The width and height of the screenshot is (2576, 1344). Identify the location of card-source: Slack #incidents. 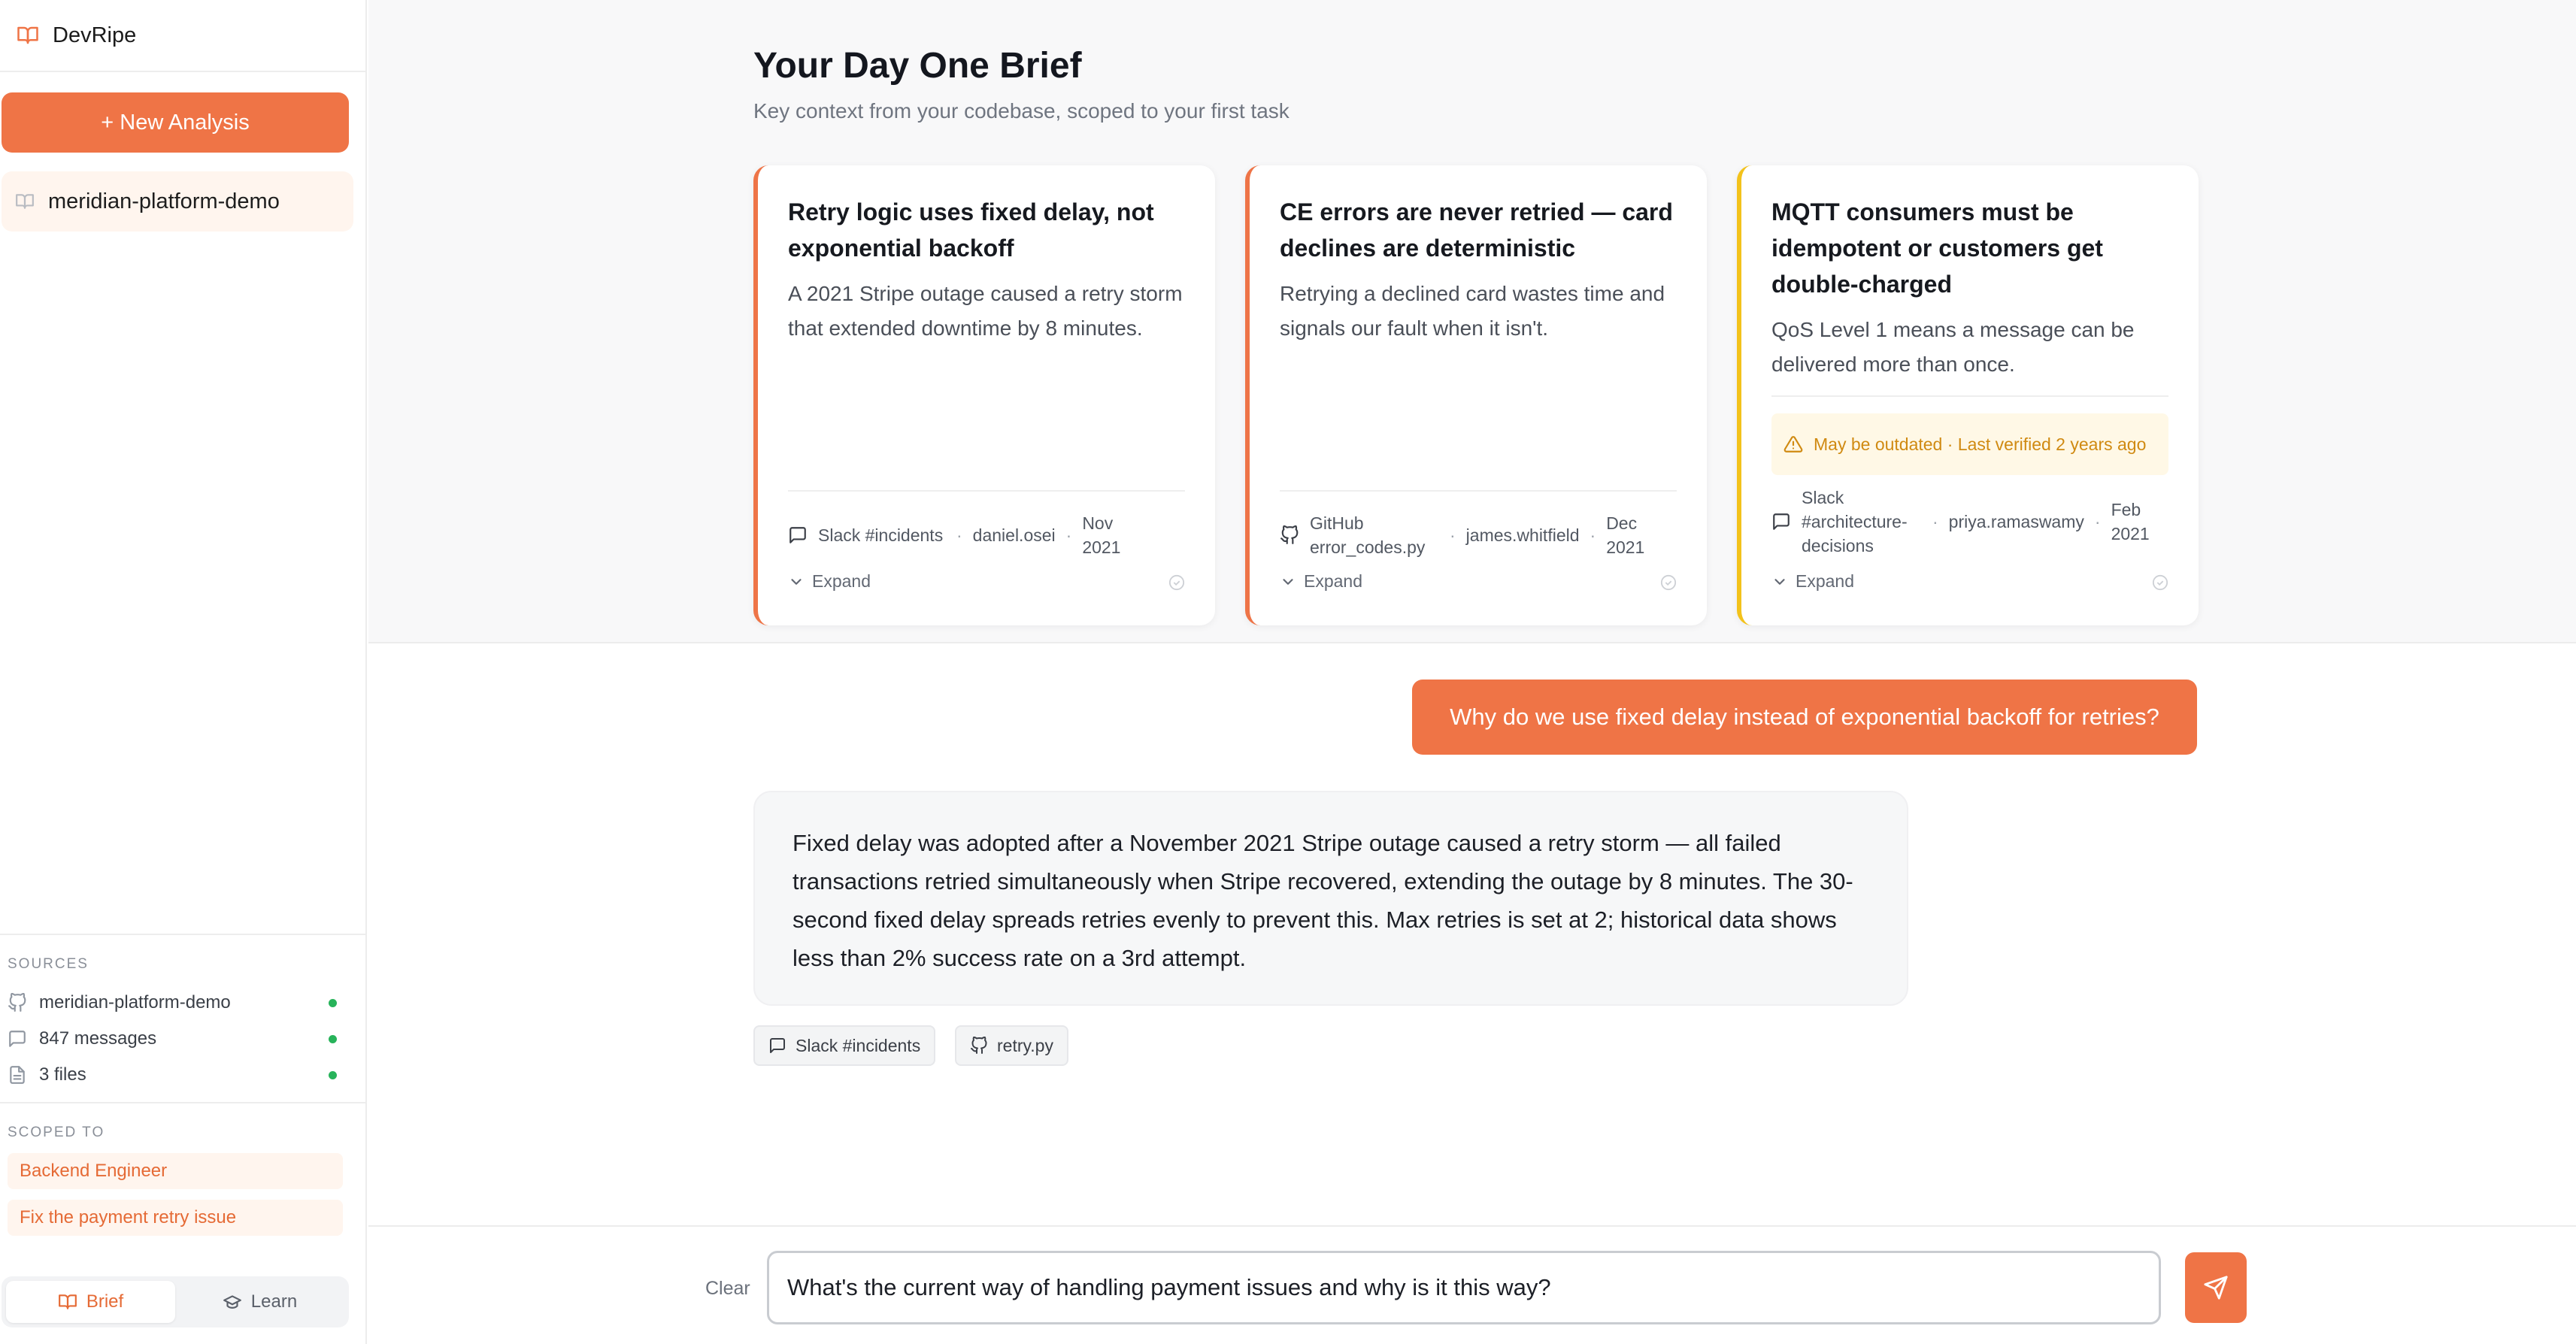
(881, 535).